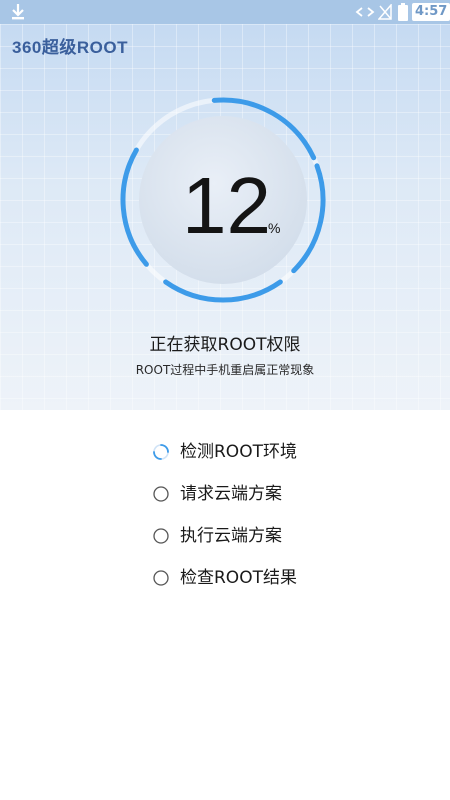  Describe the element at coordinates (238, 578) in the screenshot. I see `step-label: 检查ROOT结果` at that location.